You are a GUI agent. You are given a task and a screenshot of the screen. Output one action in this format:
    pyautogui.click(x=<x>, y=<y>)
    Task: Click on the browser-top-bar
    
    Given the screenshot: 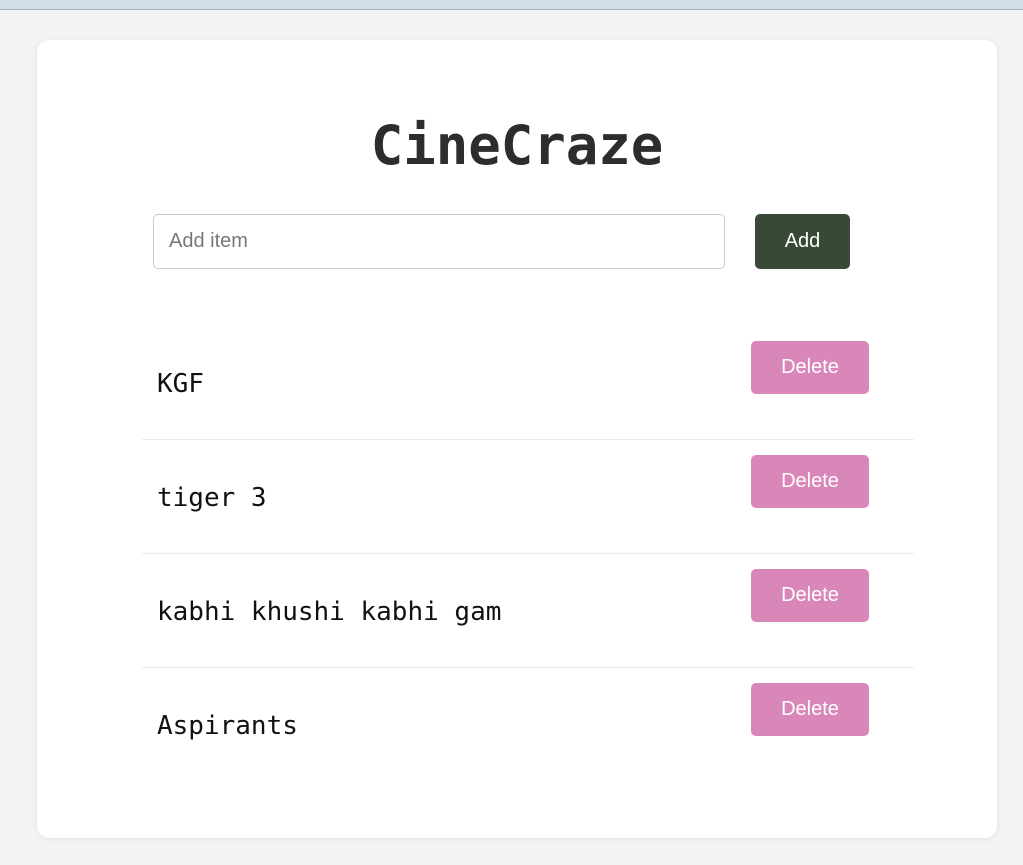 What is the action you would take?
    pyautogui.click(x=511, y=5)
    